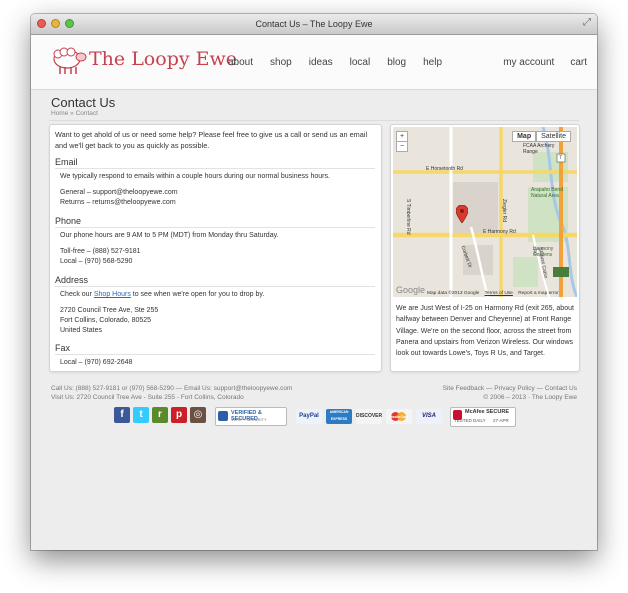  I want to click on address-divider, so click(215, 286).